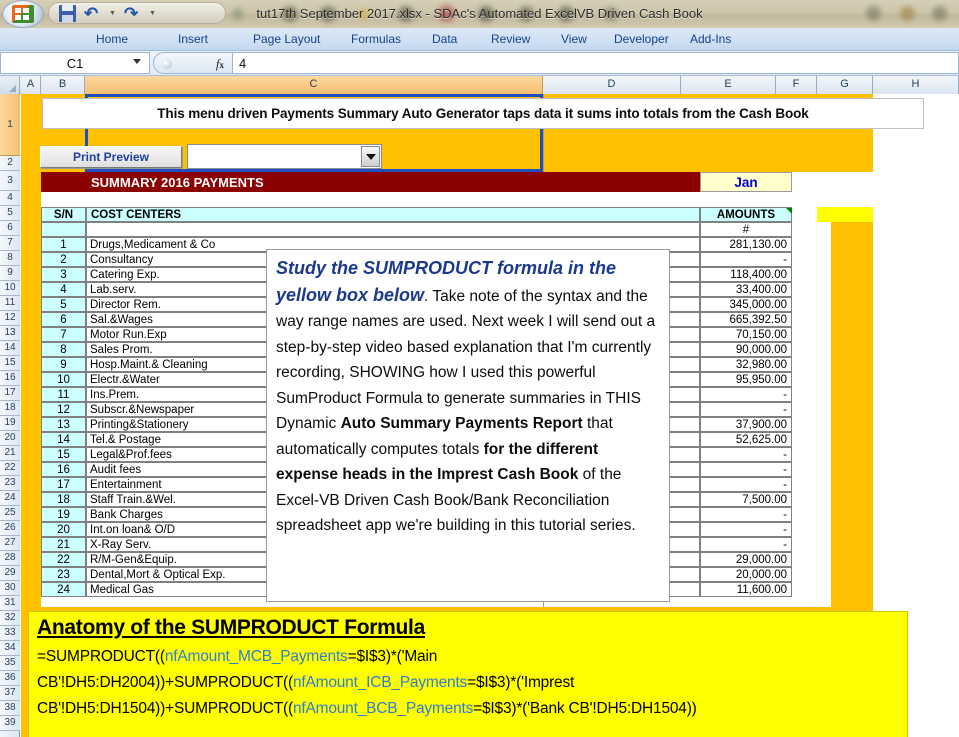 The image size is (959, 737). Describe the element at coordinates (370, 156) in the screenshot. I see `dropdown-arrow-button` at that location.